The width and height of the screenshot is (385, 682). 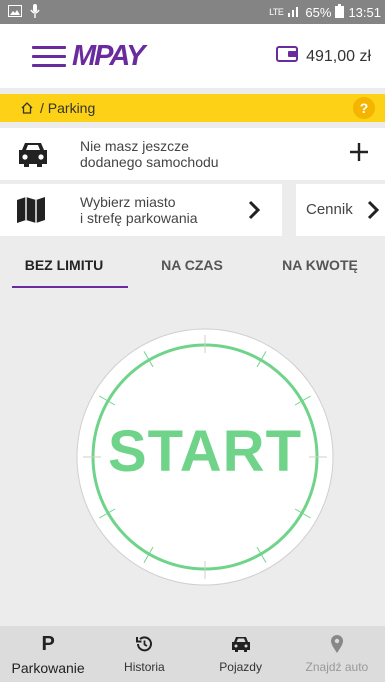 What do you see at coordinates (149, 162) in the screenshot?
I see `add-car-line2: dodanego samochodu` at bounding box center [149, 162].